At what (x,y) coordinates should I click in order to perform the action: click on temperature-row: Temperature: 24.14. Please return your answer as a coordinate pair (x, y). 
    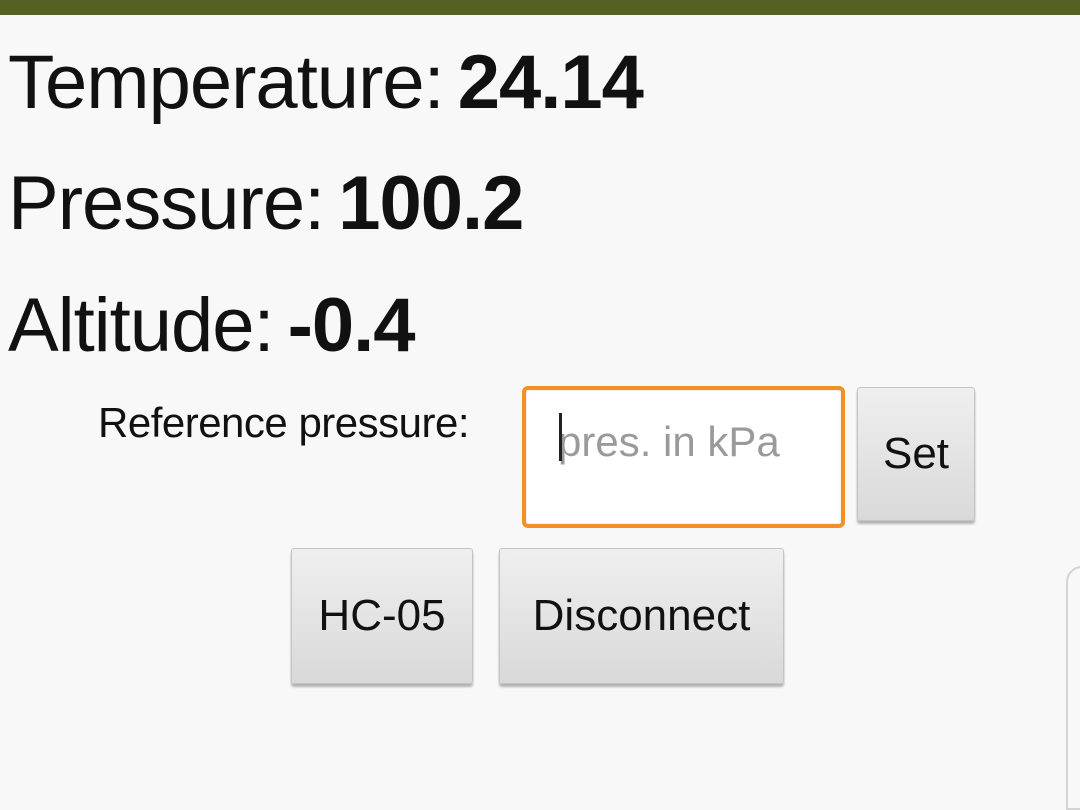
    Looking at the image, I should click on (326, 83).